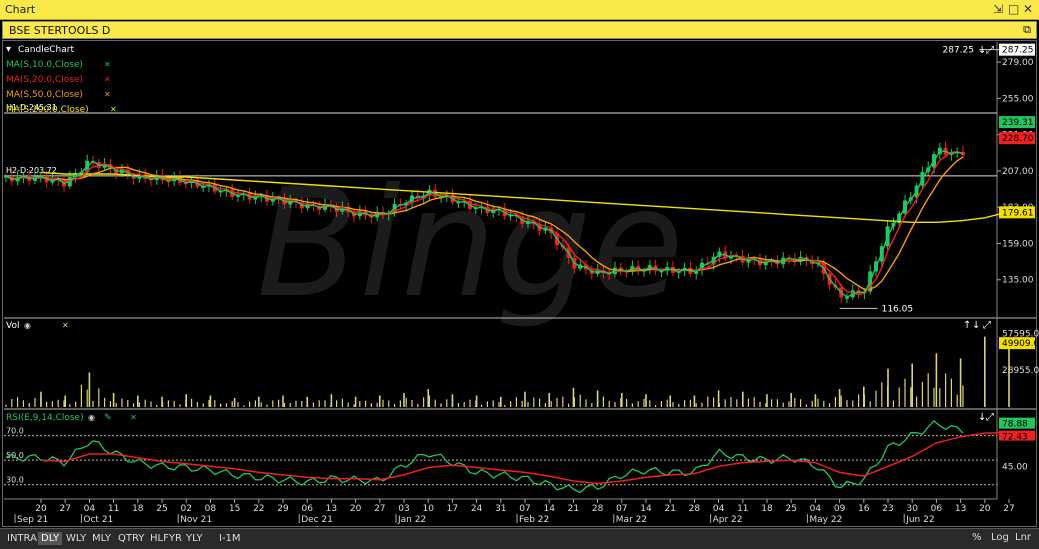 The height and width of the screenshot is (549, 1039). I want to click on rsi-edit-icon: ✎, so click(108, 418).